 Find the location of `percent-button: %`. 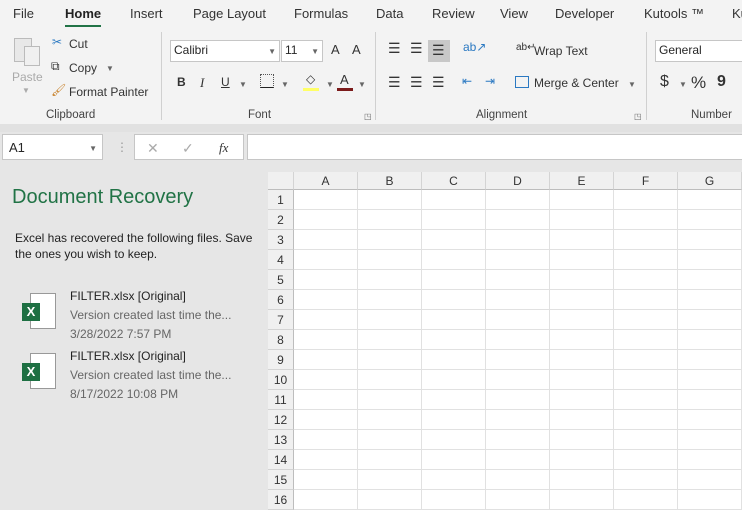

percent-button: % is located at coordinates (698, 83).